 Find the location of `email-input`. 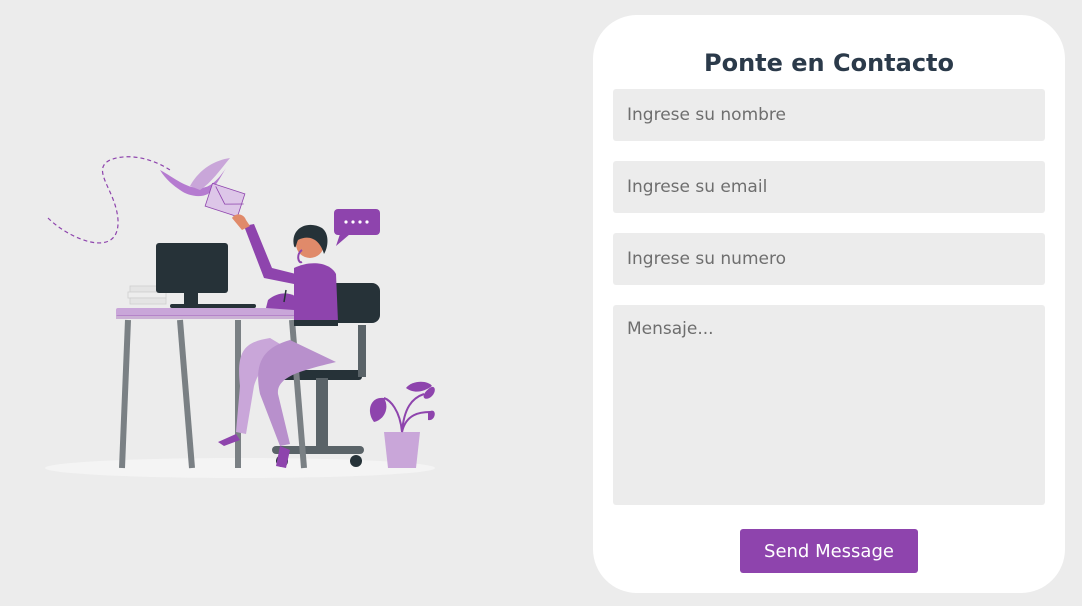

email-input is located at coordinates (829, 187).